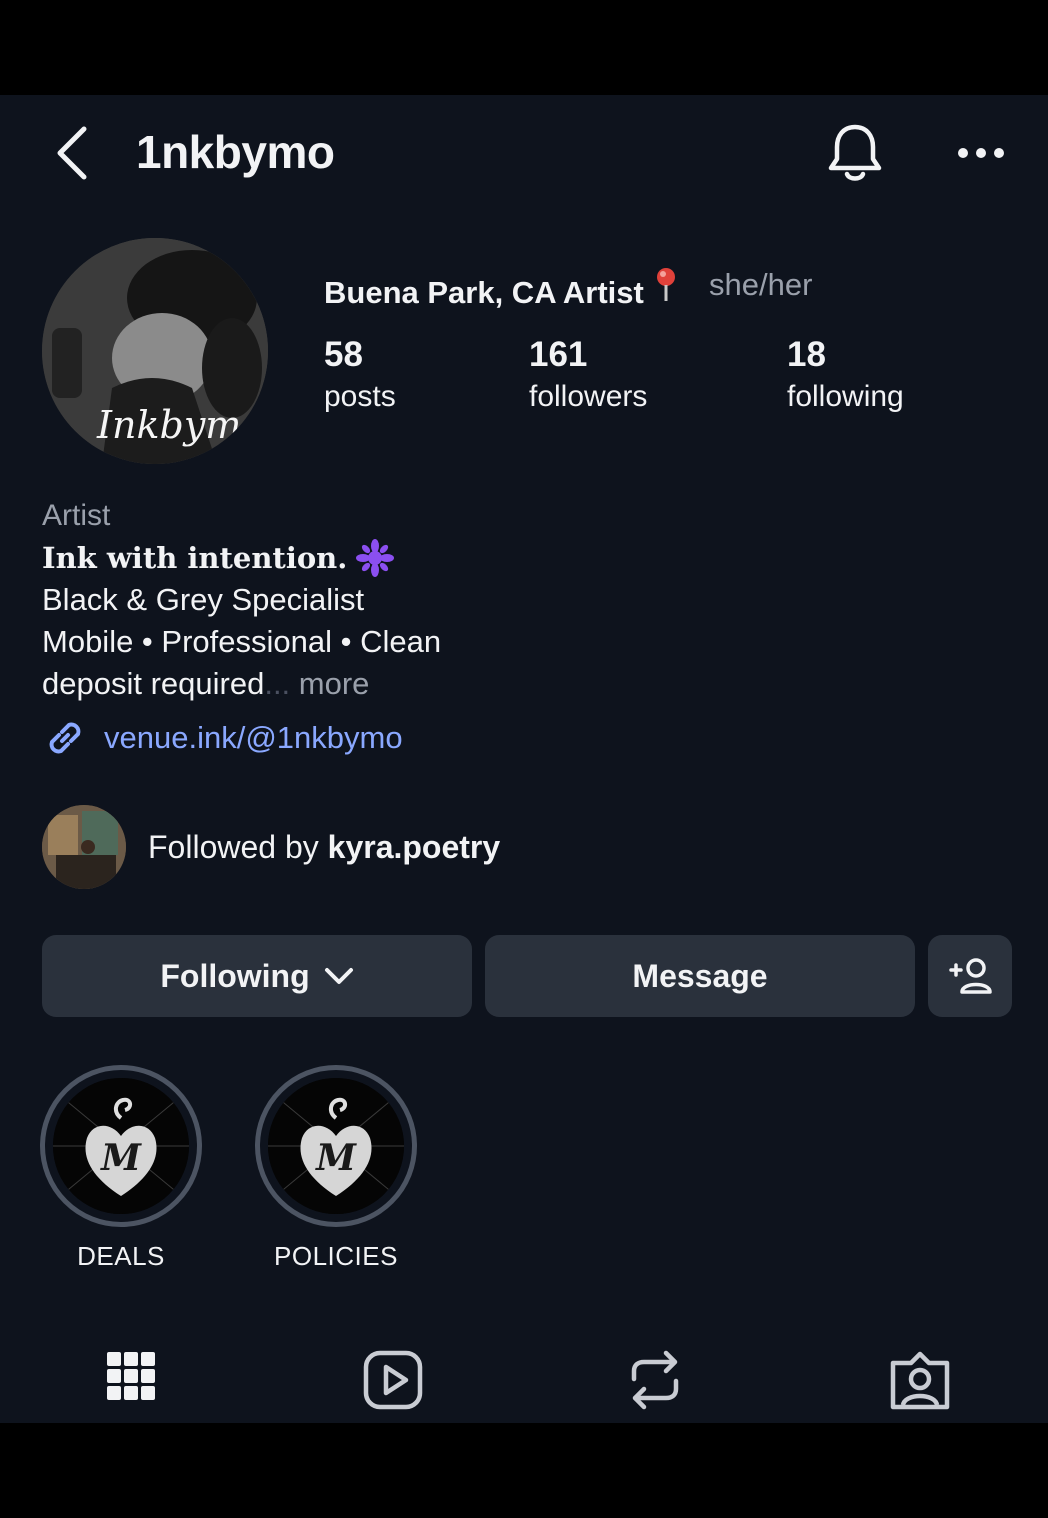 This screenshot has height=1518, width=1048. I want to click on following-button: Following, so click(257, 976).